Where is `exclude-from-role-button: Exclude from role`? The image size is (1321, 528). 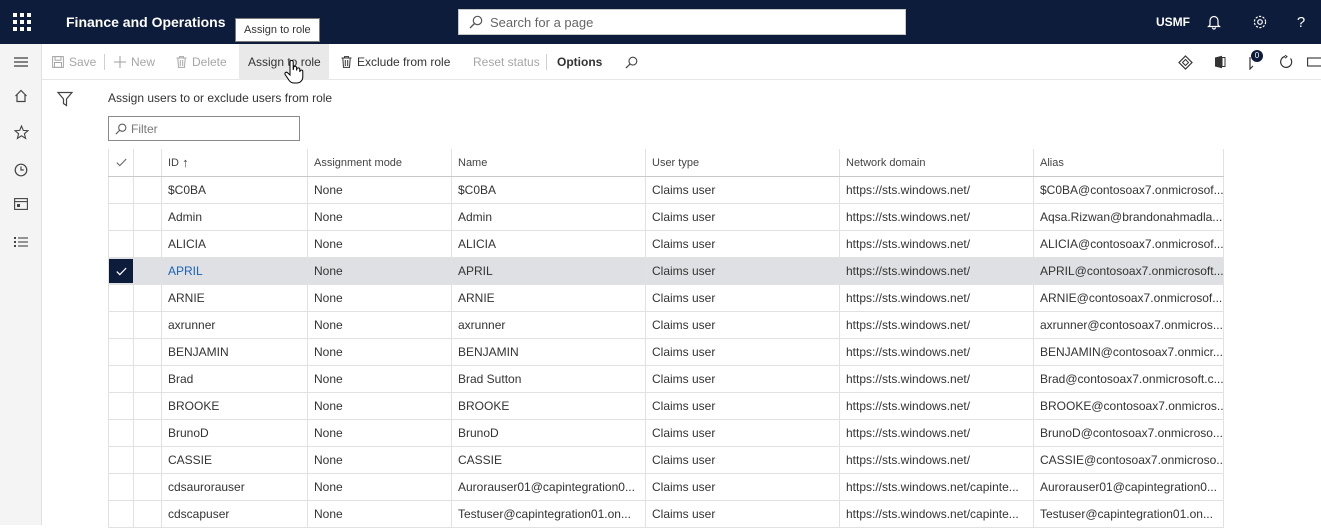 exclude-from-role-button: Exclude from role is located at coordinates (395, 62).